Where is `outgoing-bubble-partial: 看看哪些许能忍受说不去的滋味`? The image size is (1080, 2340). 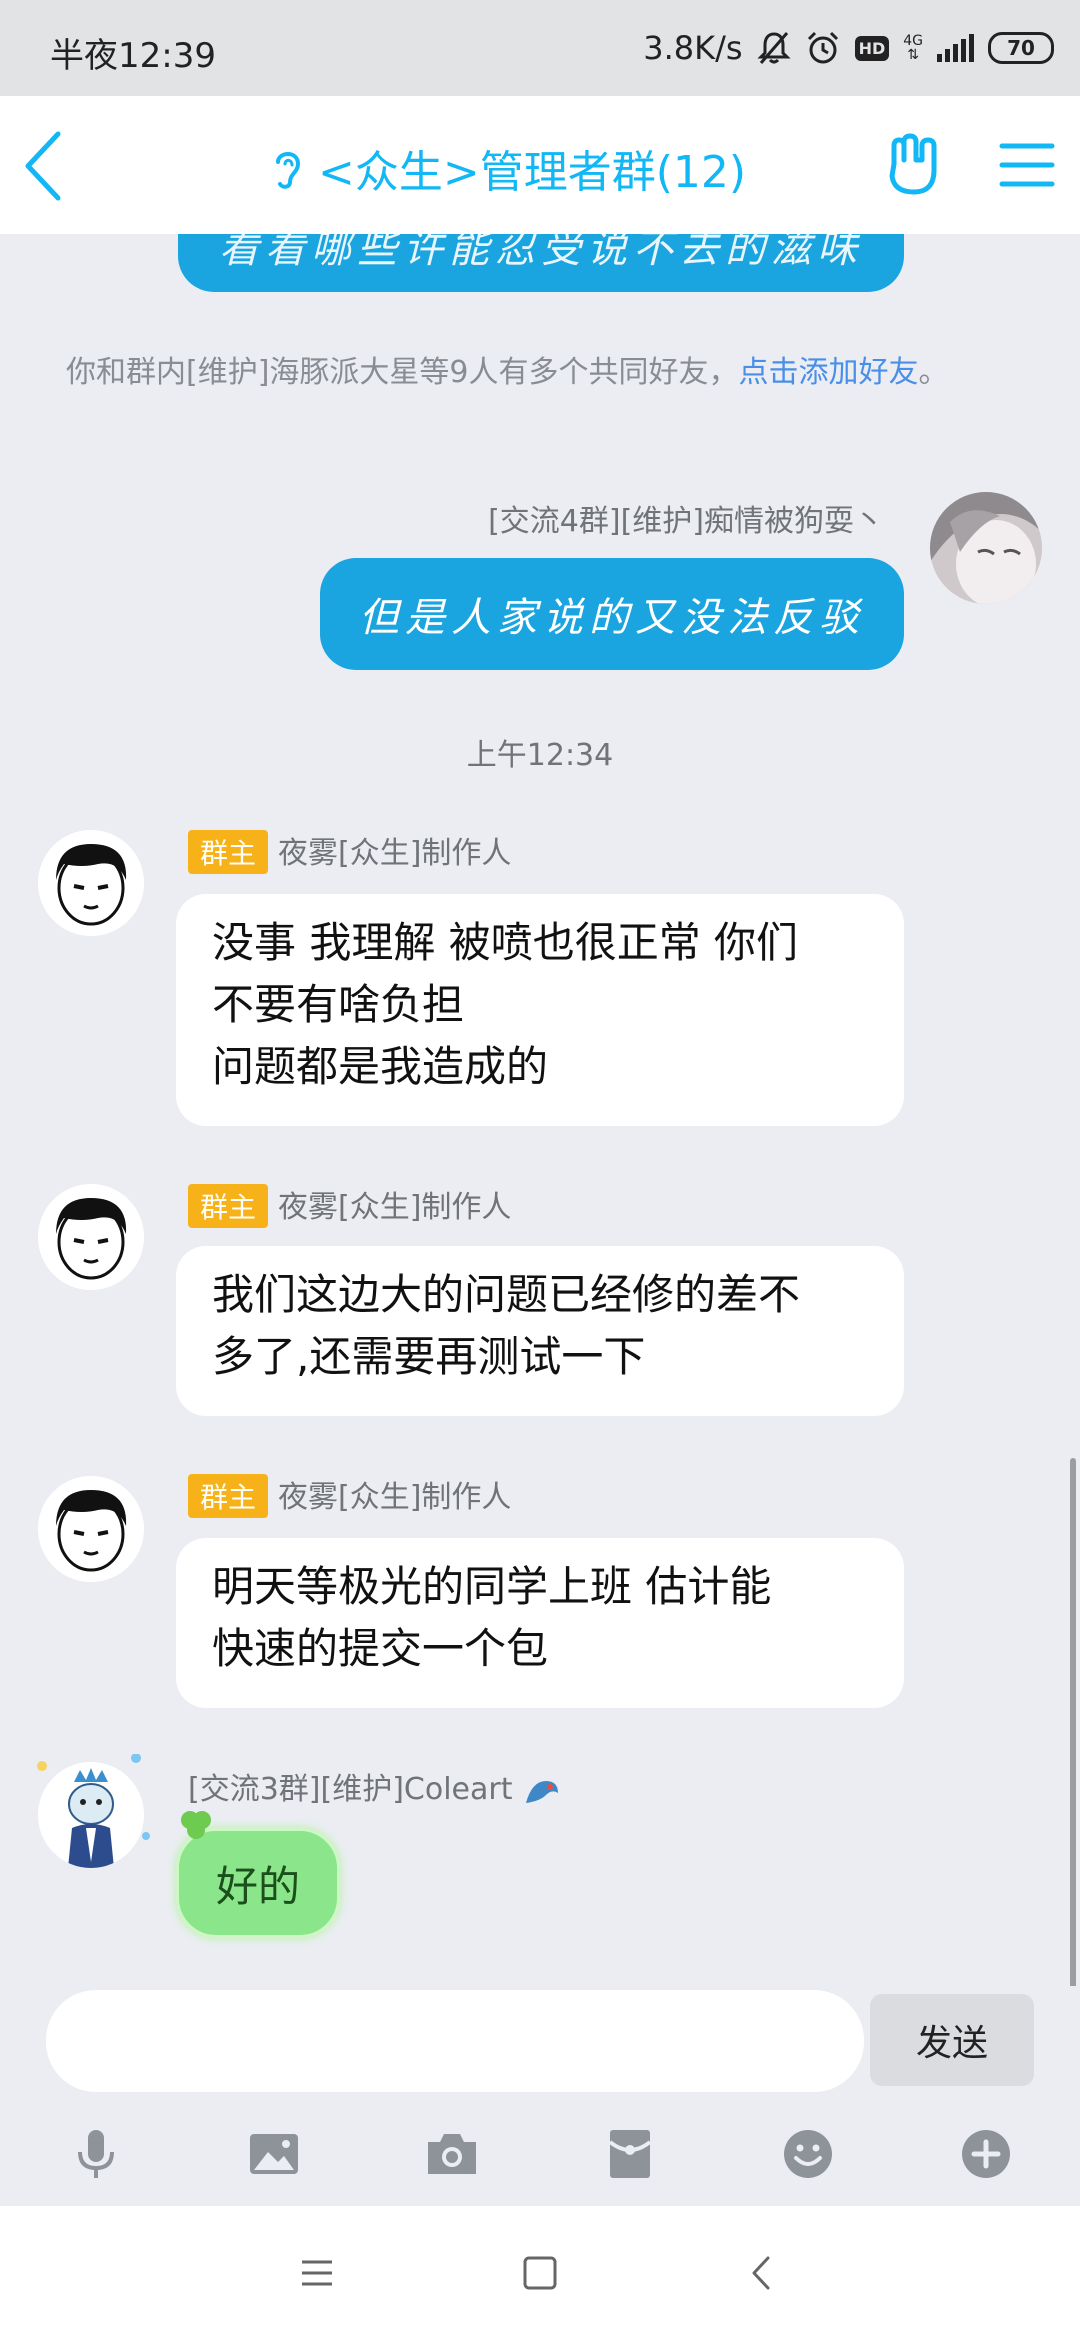
outgoing-bubble-partial: 看看哪些许能忍受说不去的滋味 is located at coordinates (541, 263).